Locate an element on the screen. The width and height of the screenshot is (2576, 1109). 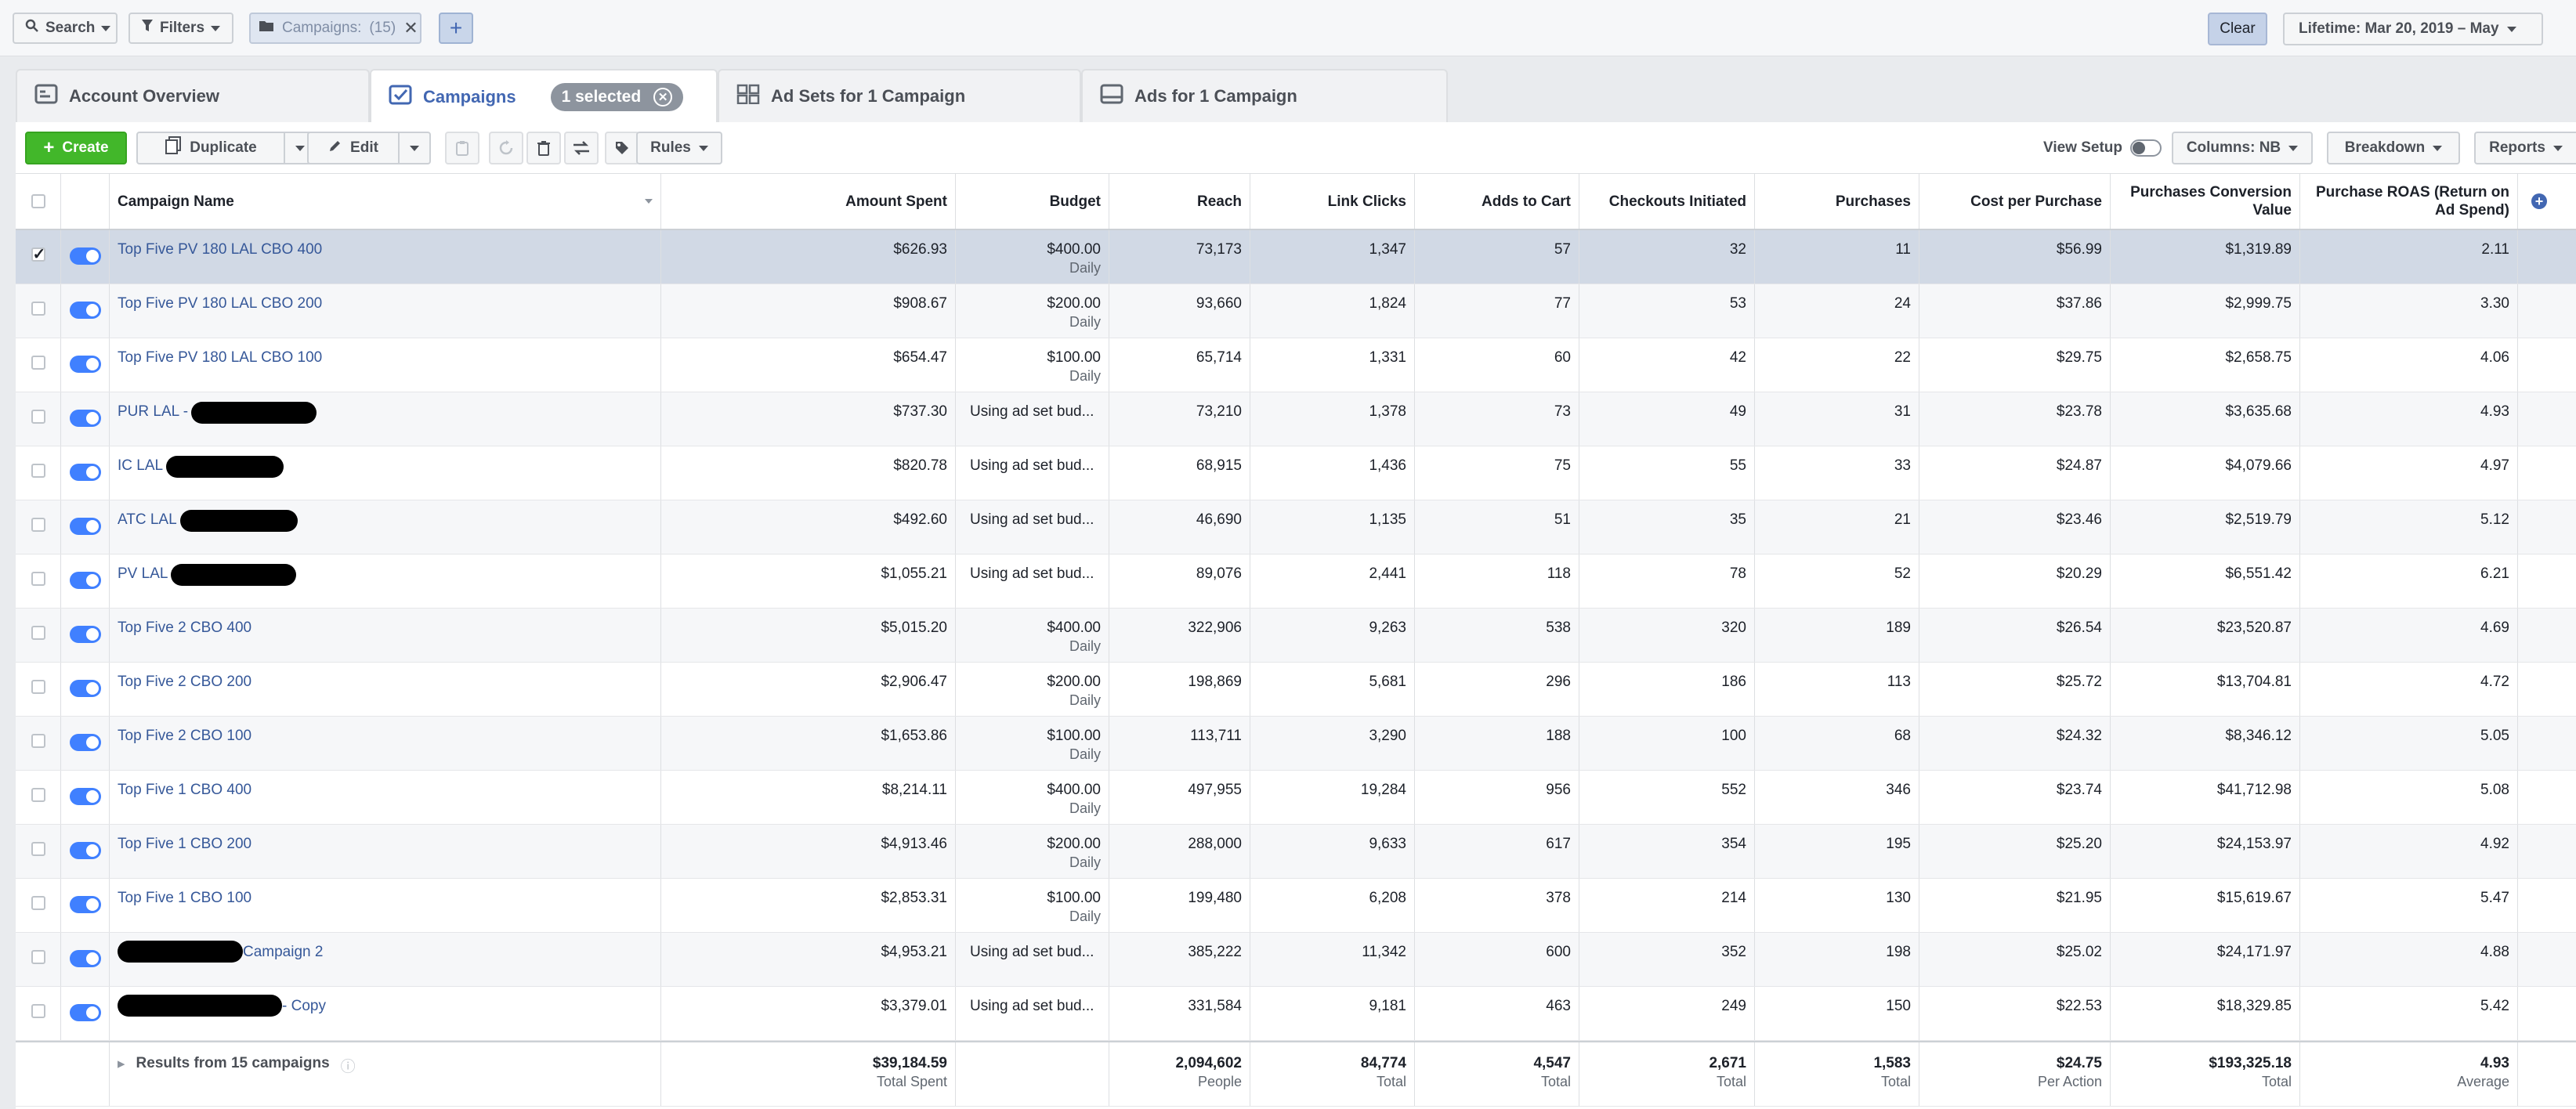
campaign-name-link: Top Five 1 CBO 100 is located at coordinates (184, 899).